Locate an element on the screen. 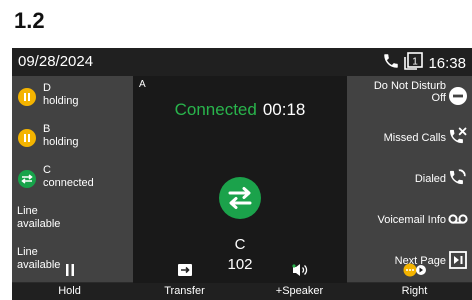 The width and height of the screenshot is (472, 300). status-time: 16:38 is located at coordinates (447, 63).